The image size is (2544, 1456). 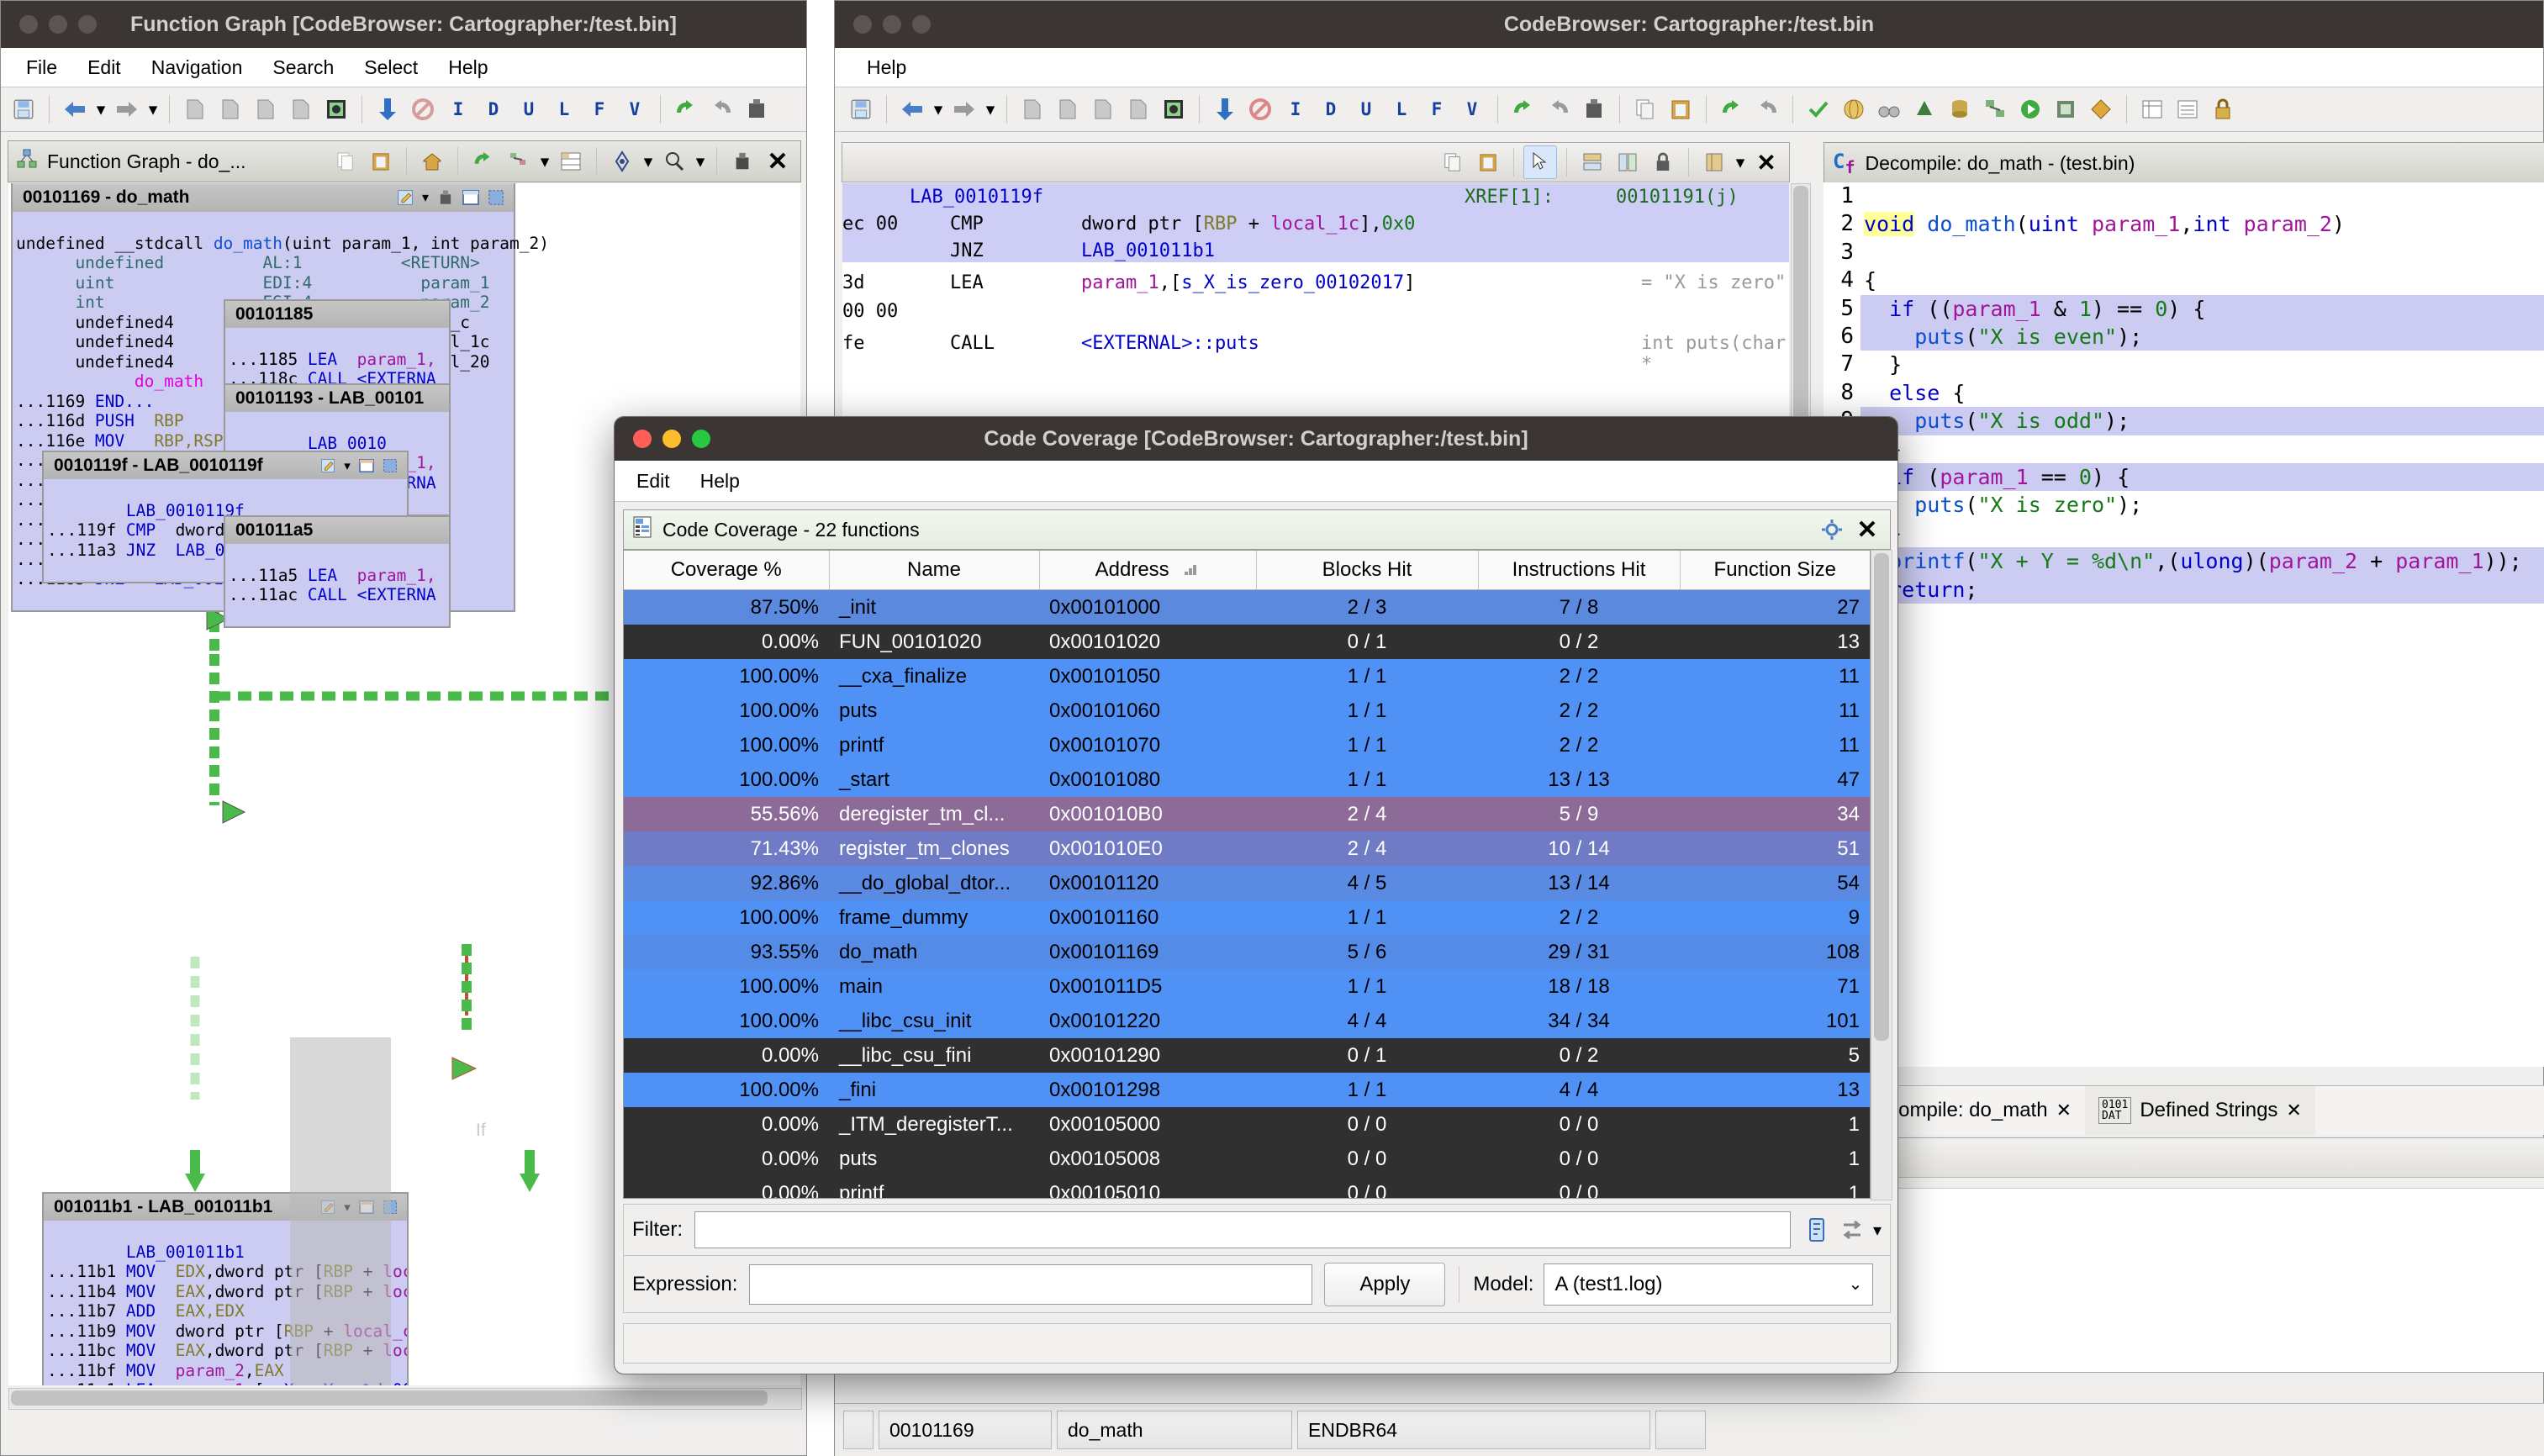 I want to click on page-prev-icon, so click(x=230, y=109).